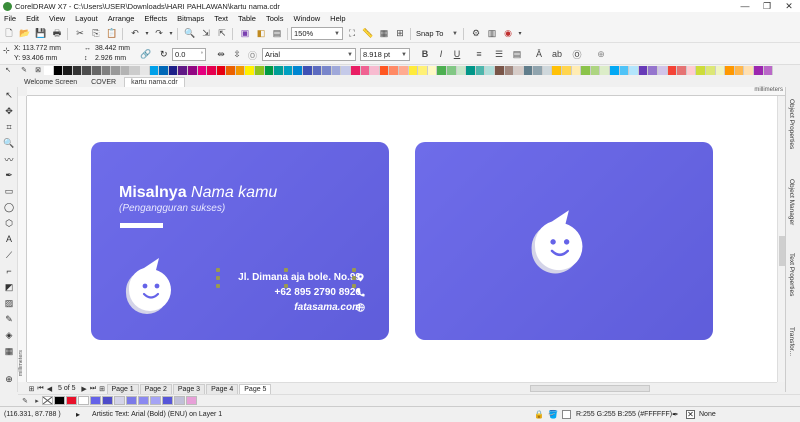 The width and height of the screenshot is (800, 422). I want to click on text-properties-icon: Ā, so click(539, 54).